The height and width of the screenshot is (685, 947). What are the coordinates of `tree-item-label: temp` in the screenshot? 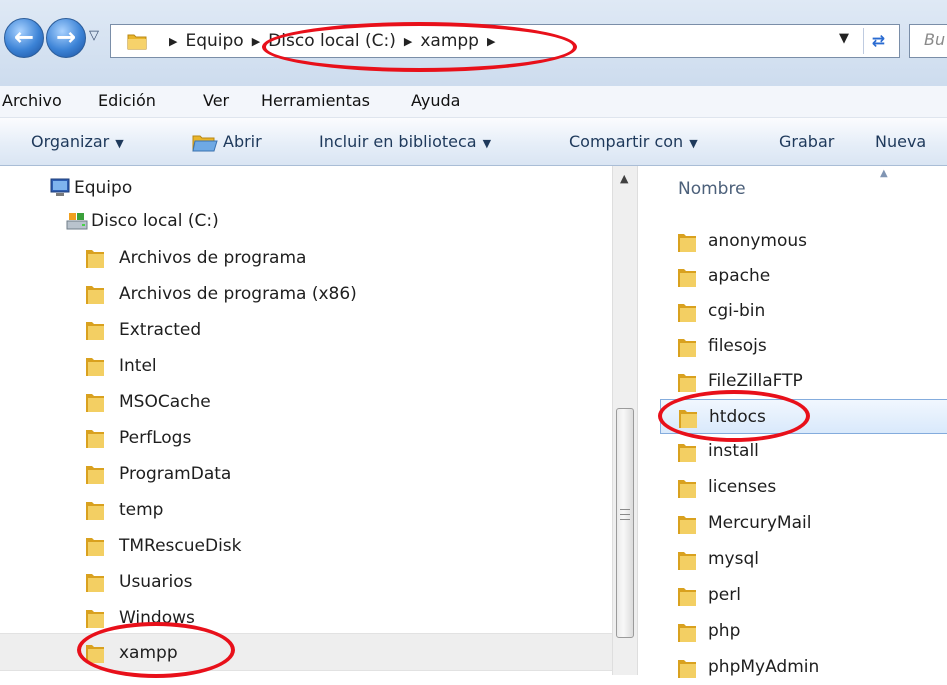 It's located at (141, 510).